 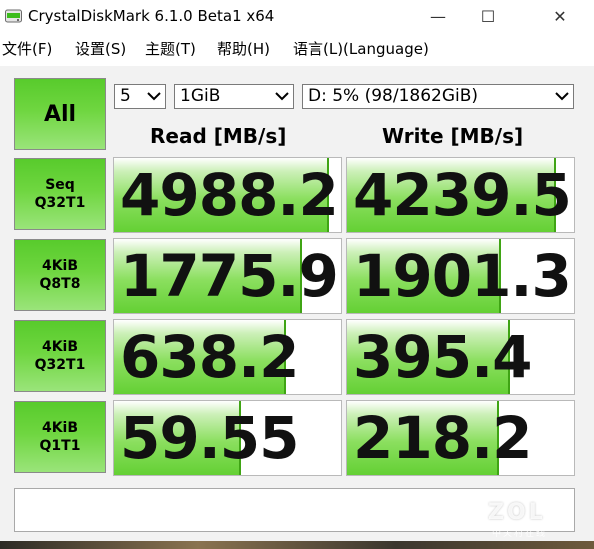 What do you see at coordinates (234, 96) in the screenshot?
I see `size-select: 1GiB` at bounding box center [234, 96].